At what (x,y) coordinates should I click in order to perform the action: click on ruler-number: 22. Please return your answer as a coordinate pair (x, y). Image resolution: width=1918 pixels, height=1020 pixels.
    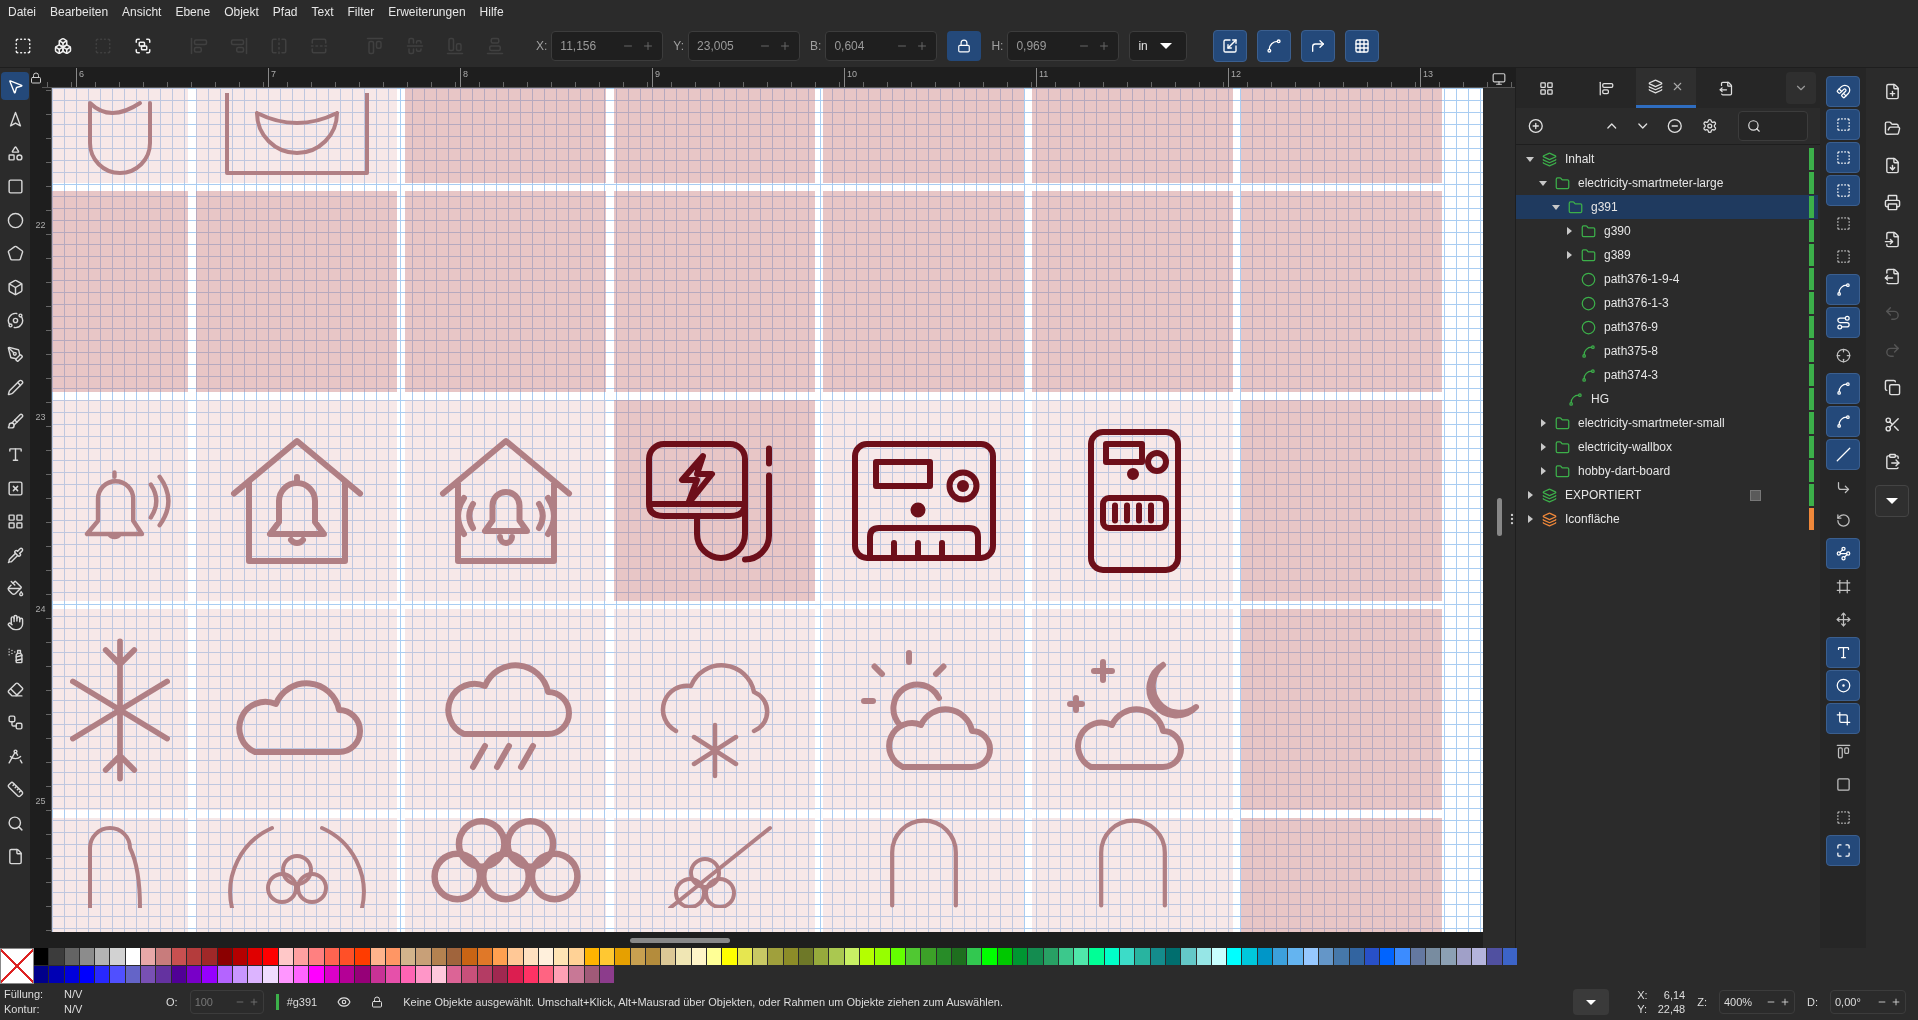
    Looking at the image, I should click on (40, 225).